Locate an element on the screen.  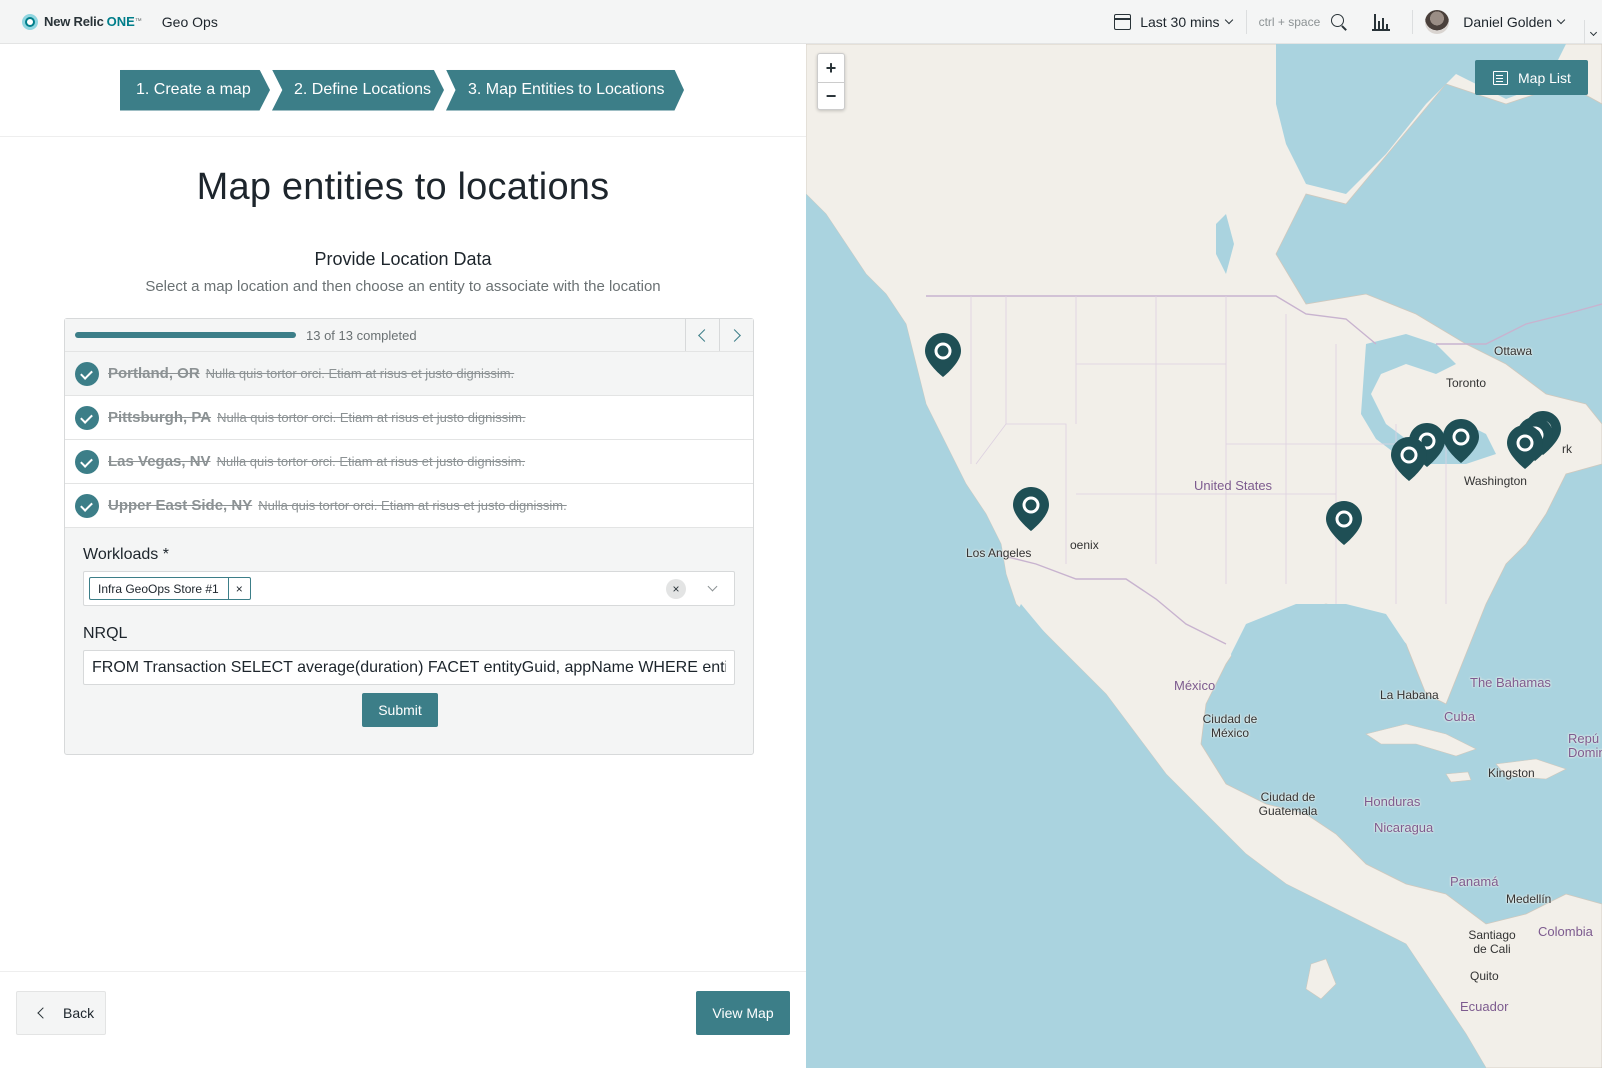
progress-row: 13 of 13 completed is located at coordinates (409, 335).